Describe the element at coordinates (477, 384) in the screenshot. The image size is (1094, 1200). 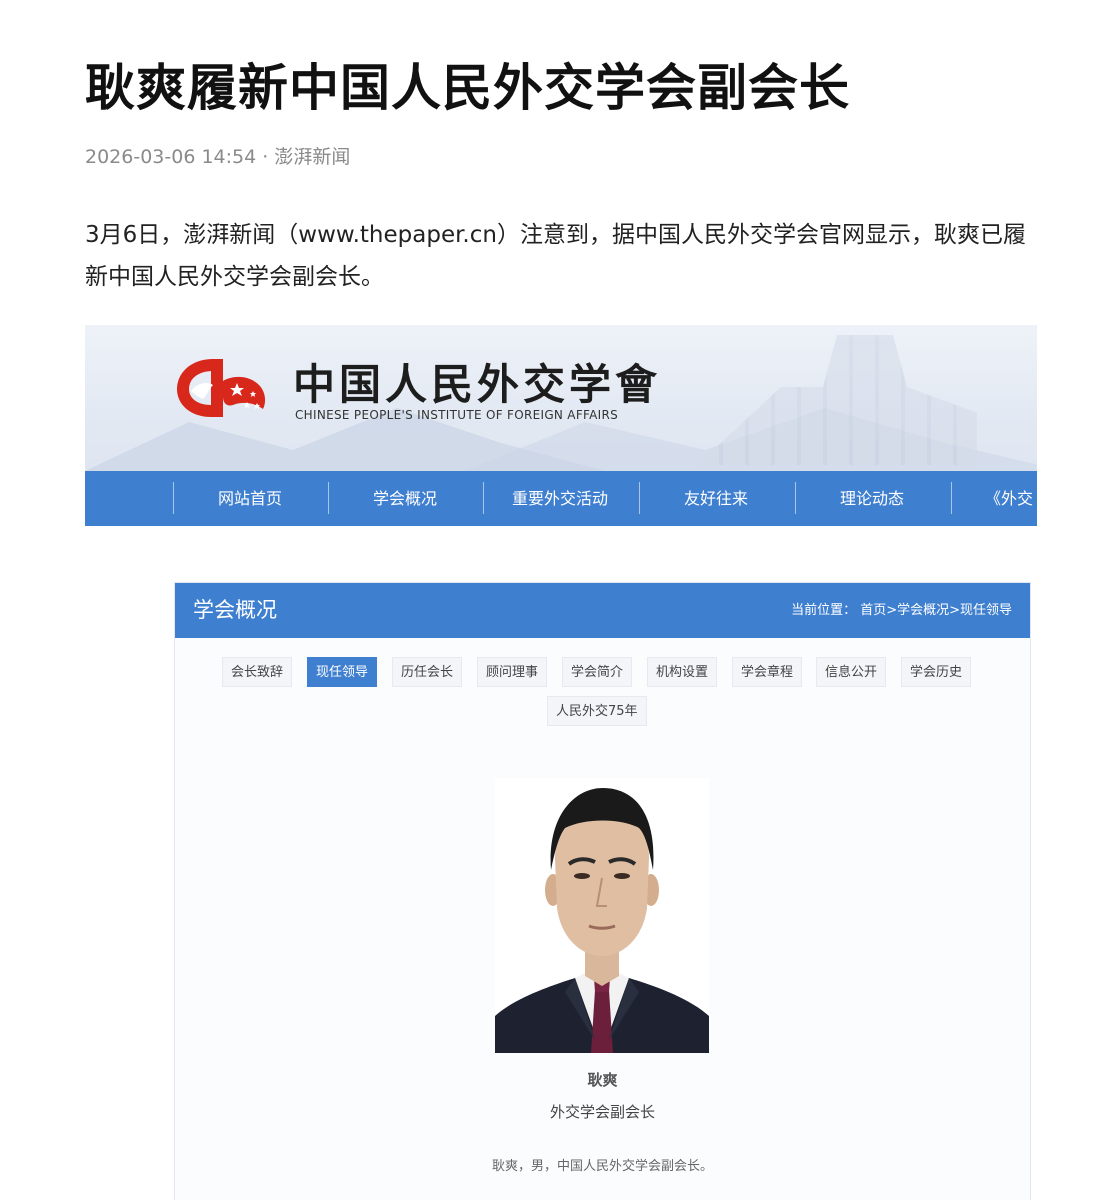
I see `logo-chinese-name: 中国人民外交学會` at that location.